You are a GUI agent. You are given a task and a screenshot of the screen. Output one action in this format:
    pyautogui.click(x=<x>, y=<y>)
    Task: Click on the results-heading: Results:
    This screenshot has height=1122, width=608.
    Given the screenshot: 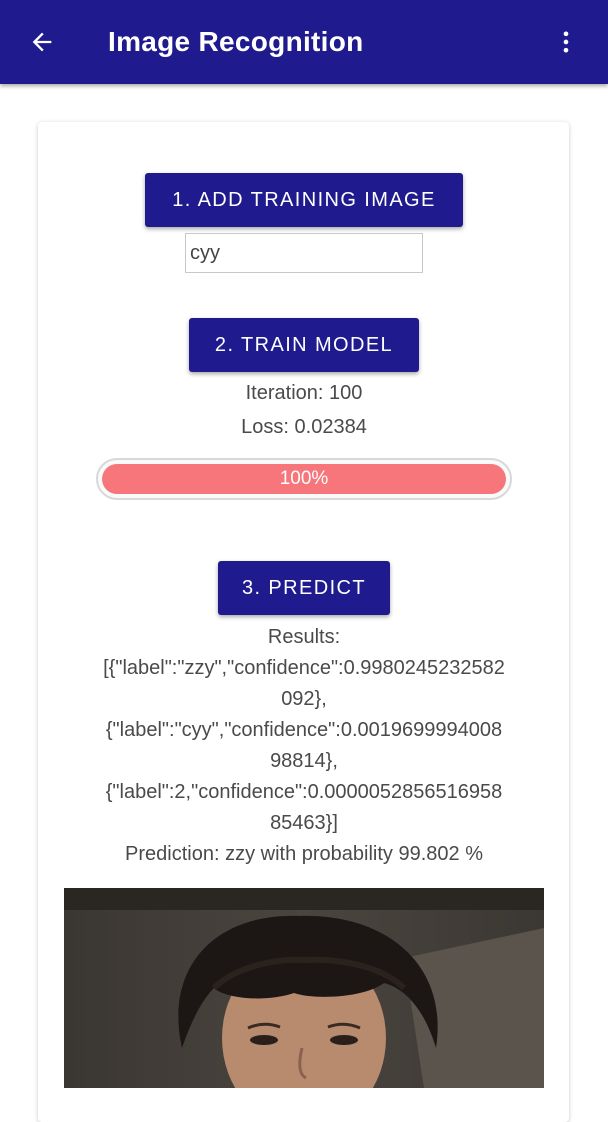 What is the action you would take?
    pyautogui.click(x=304, y=637)
    